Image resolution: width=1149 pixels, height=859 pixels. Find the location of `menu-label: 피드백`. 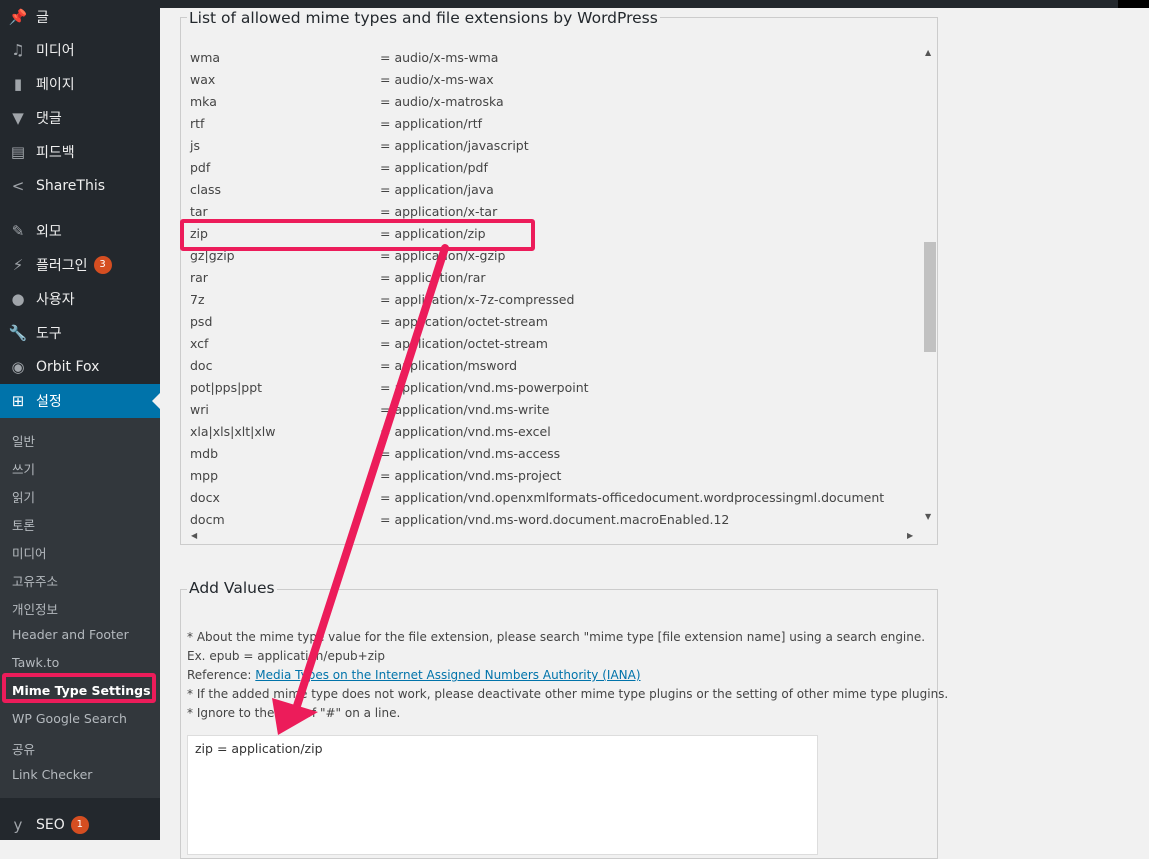

menu-label: 피드백 is located at coordinates (55, 153).